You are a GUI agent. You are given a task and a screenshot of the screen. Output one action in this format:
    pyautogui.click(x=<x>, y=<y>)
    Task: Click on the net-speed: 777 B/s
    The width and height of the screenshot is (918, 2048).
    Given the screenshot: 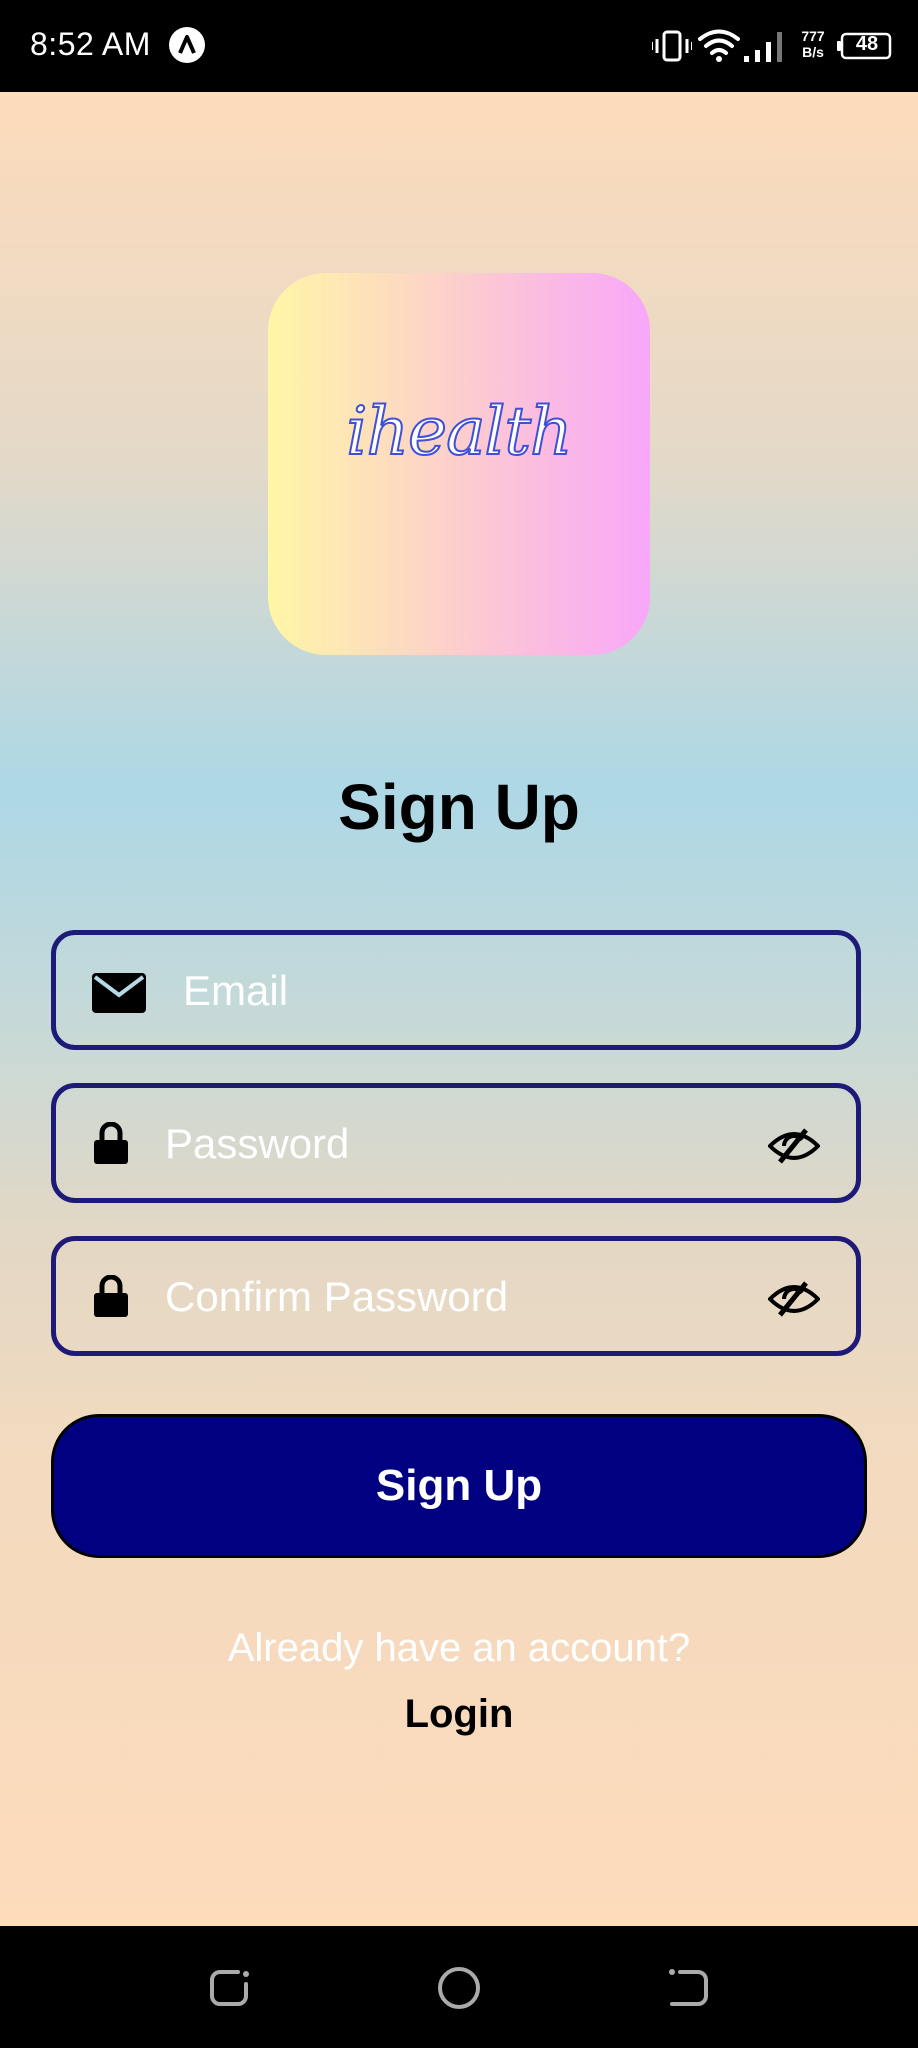 What is the action you would take?
    pyautogui.click(x=813, y=44)
    